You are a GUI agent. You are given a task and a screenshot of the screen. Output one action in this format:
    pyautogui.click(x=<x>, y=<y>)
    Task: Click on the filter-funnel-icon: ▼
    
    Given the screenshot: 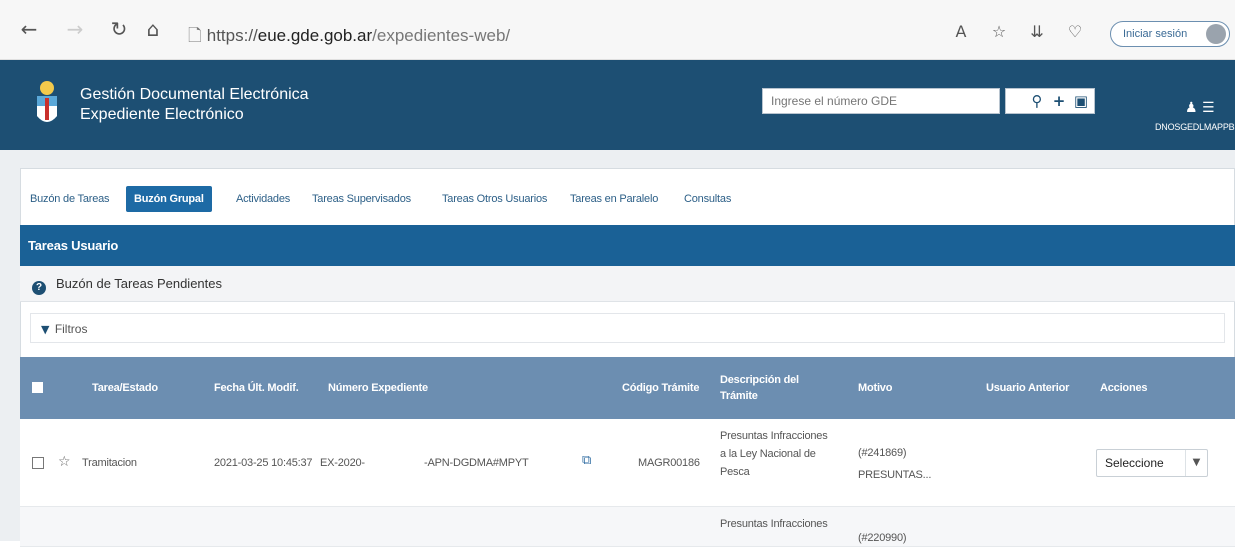 What is the action you would take?
    pyautogui.click(x=45, y=329)
    